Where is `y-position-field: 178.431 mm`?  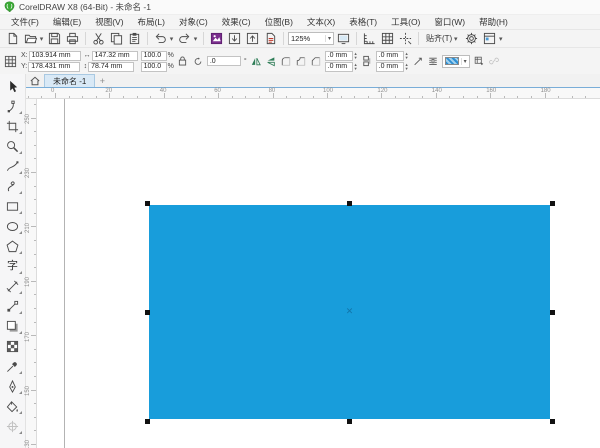 y-position-field: 178.431 mm is located at coordinates (54, 66).